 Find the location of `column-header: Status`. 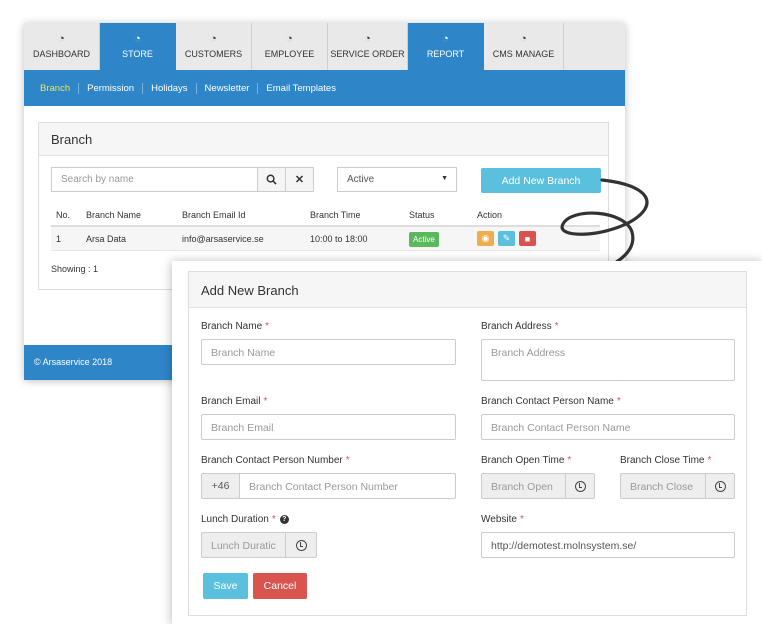

column-header: Status is located at coordinates (422, 215).